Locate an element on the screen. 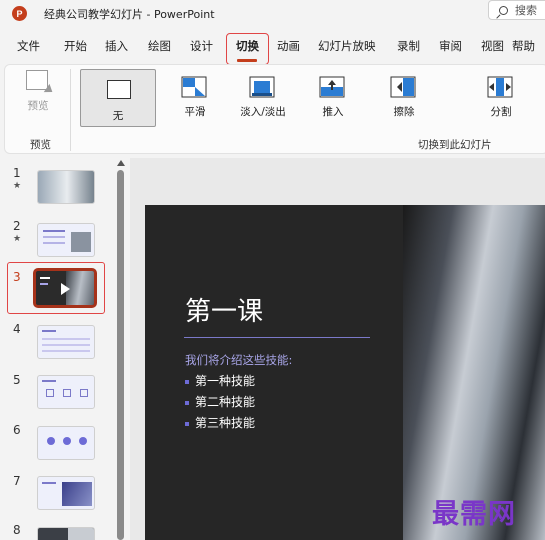 This screenshot has height=540, width=545. slide-8-photo is located at coordinates (81, 534).